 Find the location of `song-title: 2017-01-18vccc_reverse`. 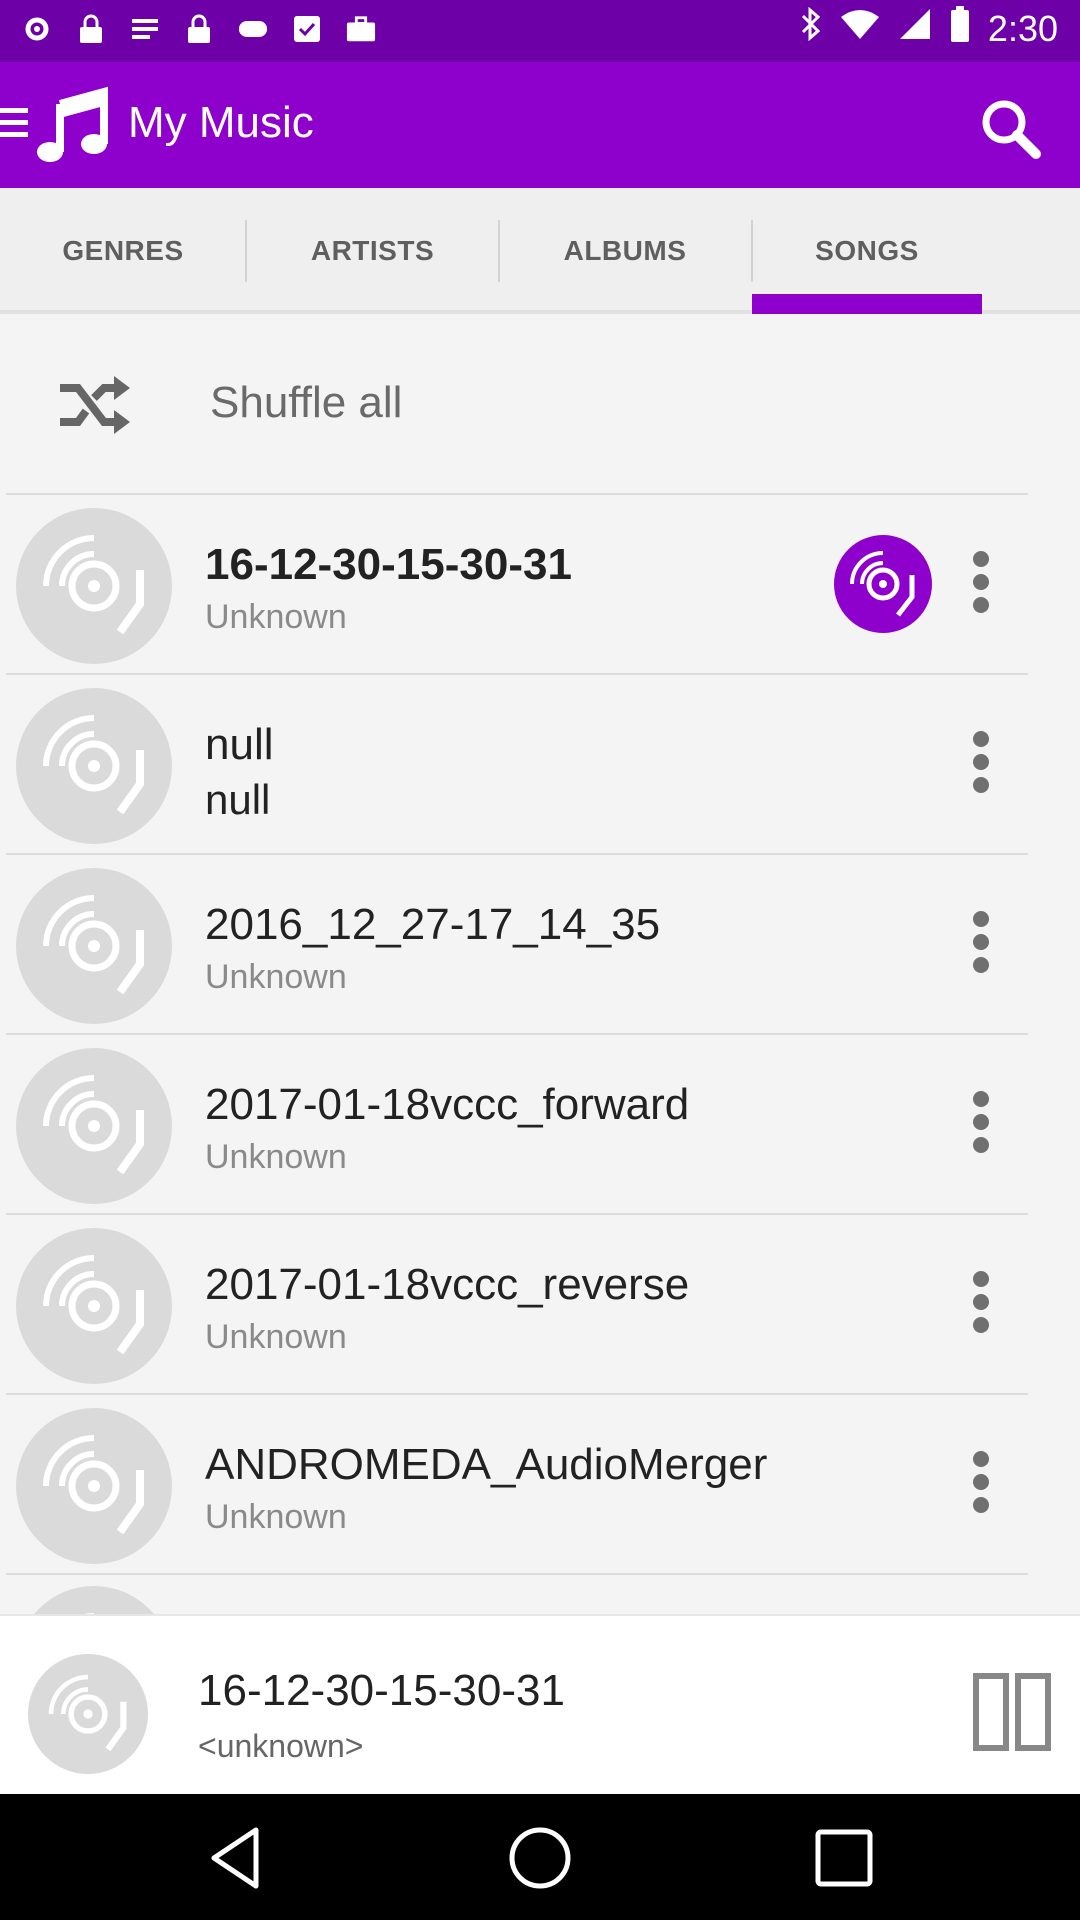

song-title: 2017-01-18vccc_reverse is located at coordinates (447, 1284).